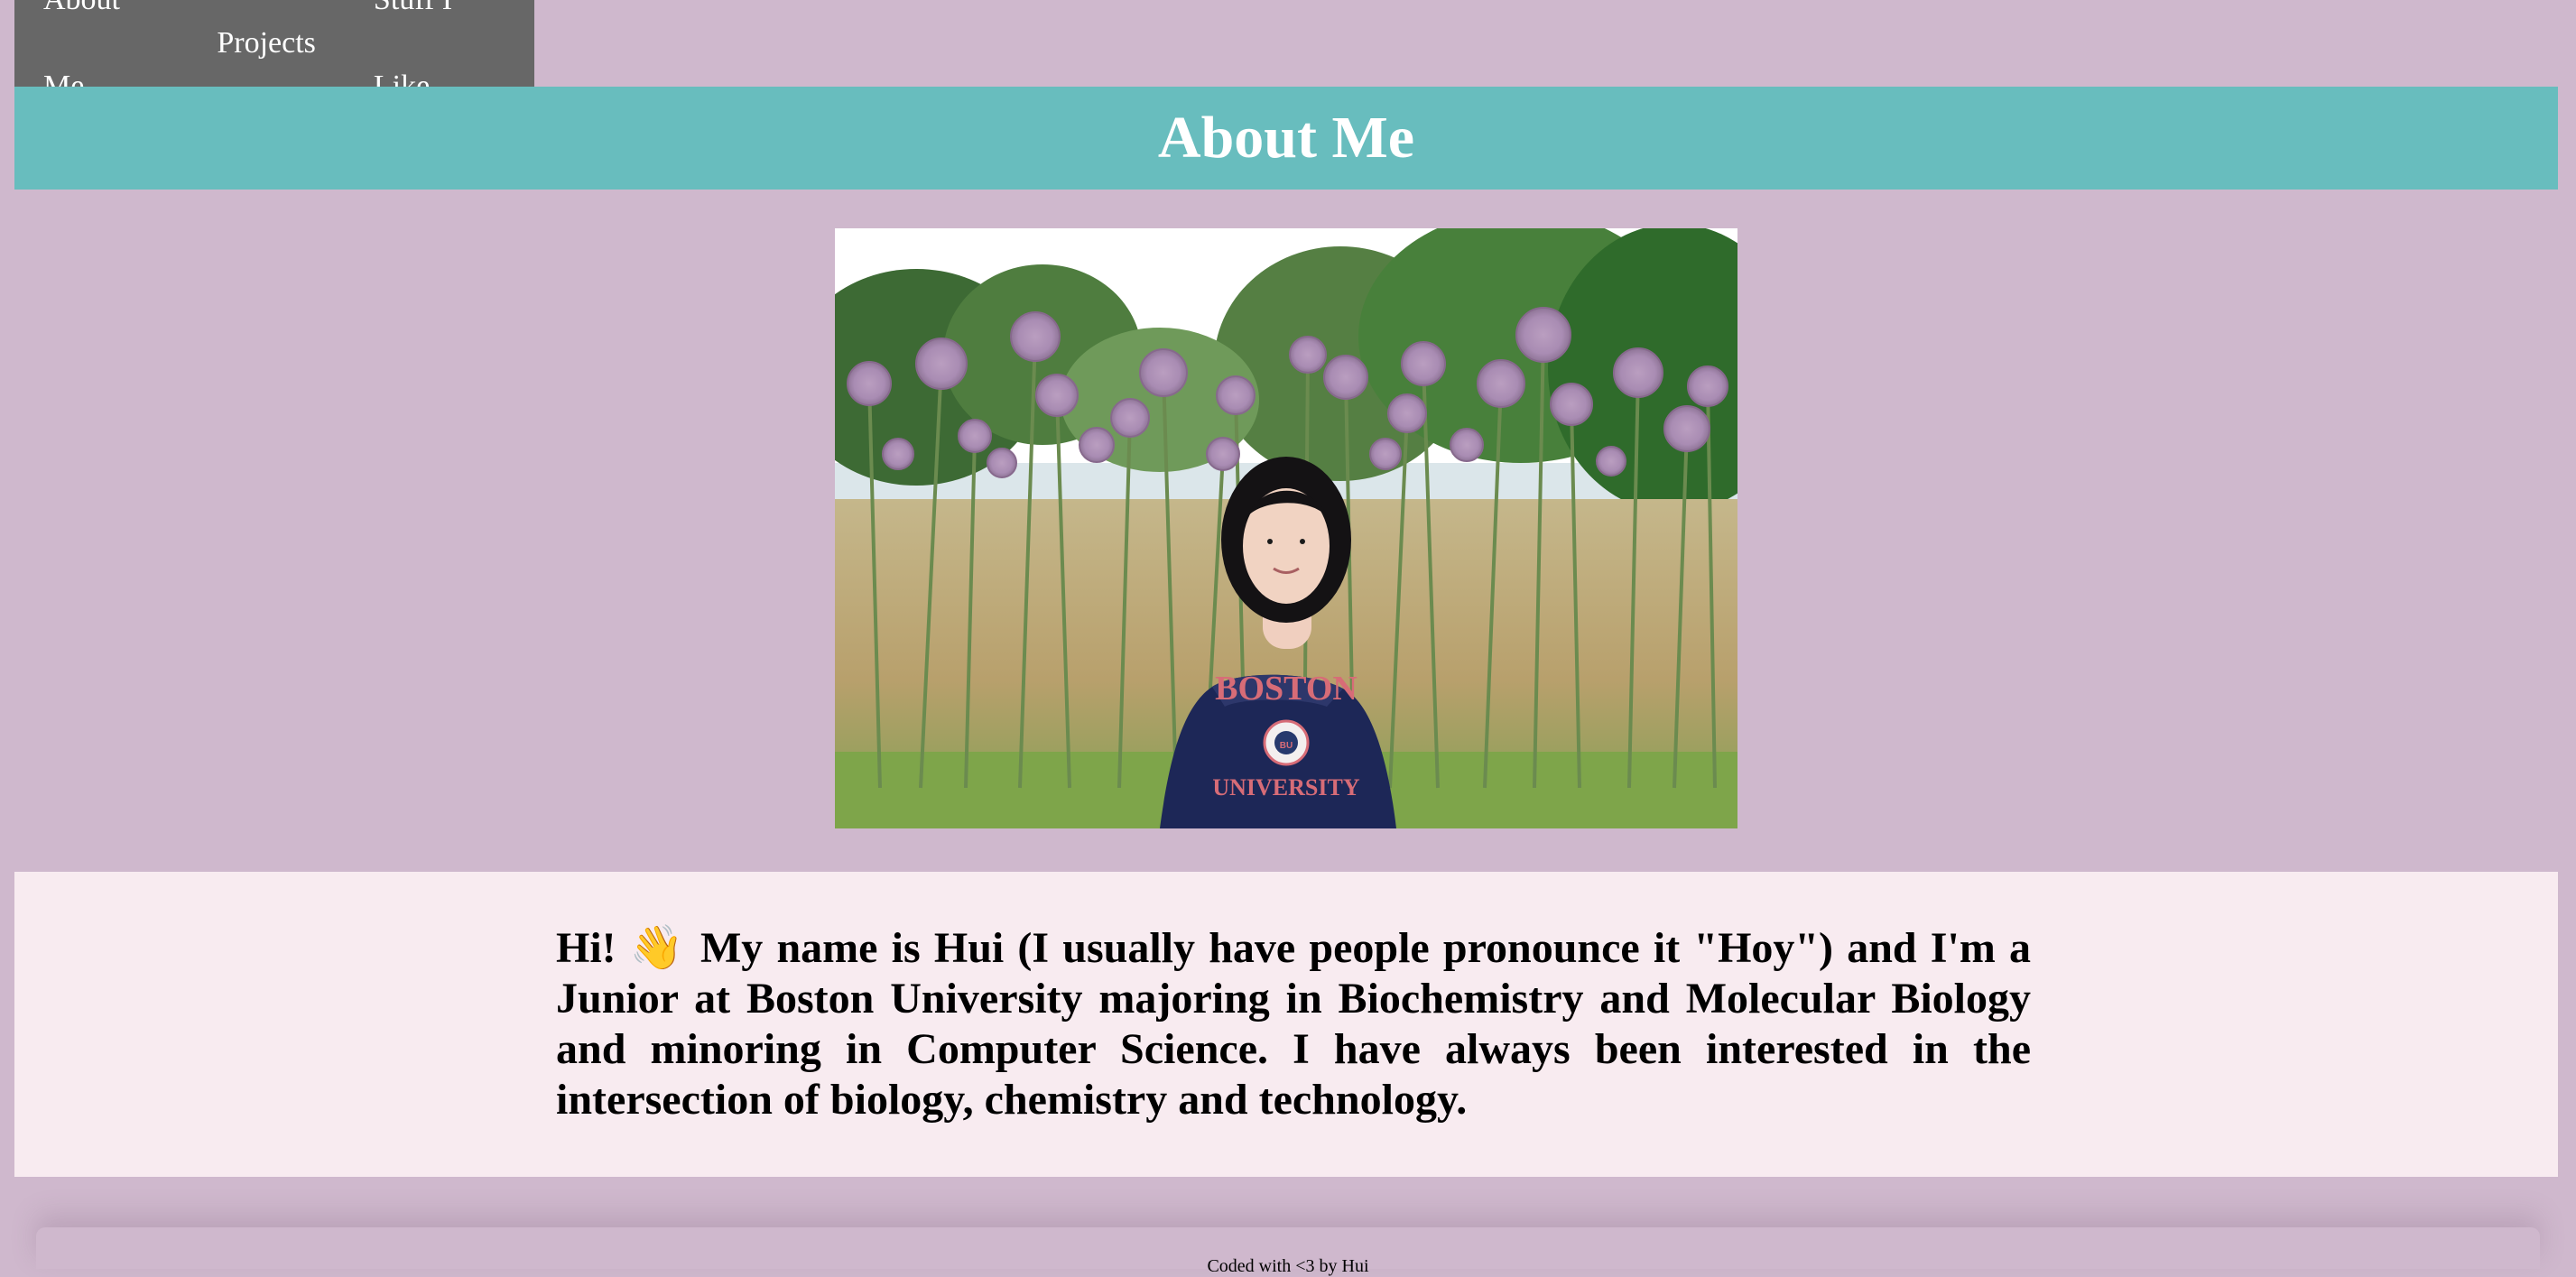 The image size is (2576, 1277). I want to click on page-footer: Coded with <3 by Hui, so click(1288, 1251).